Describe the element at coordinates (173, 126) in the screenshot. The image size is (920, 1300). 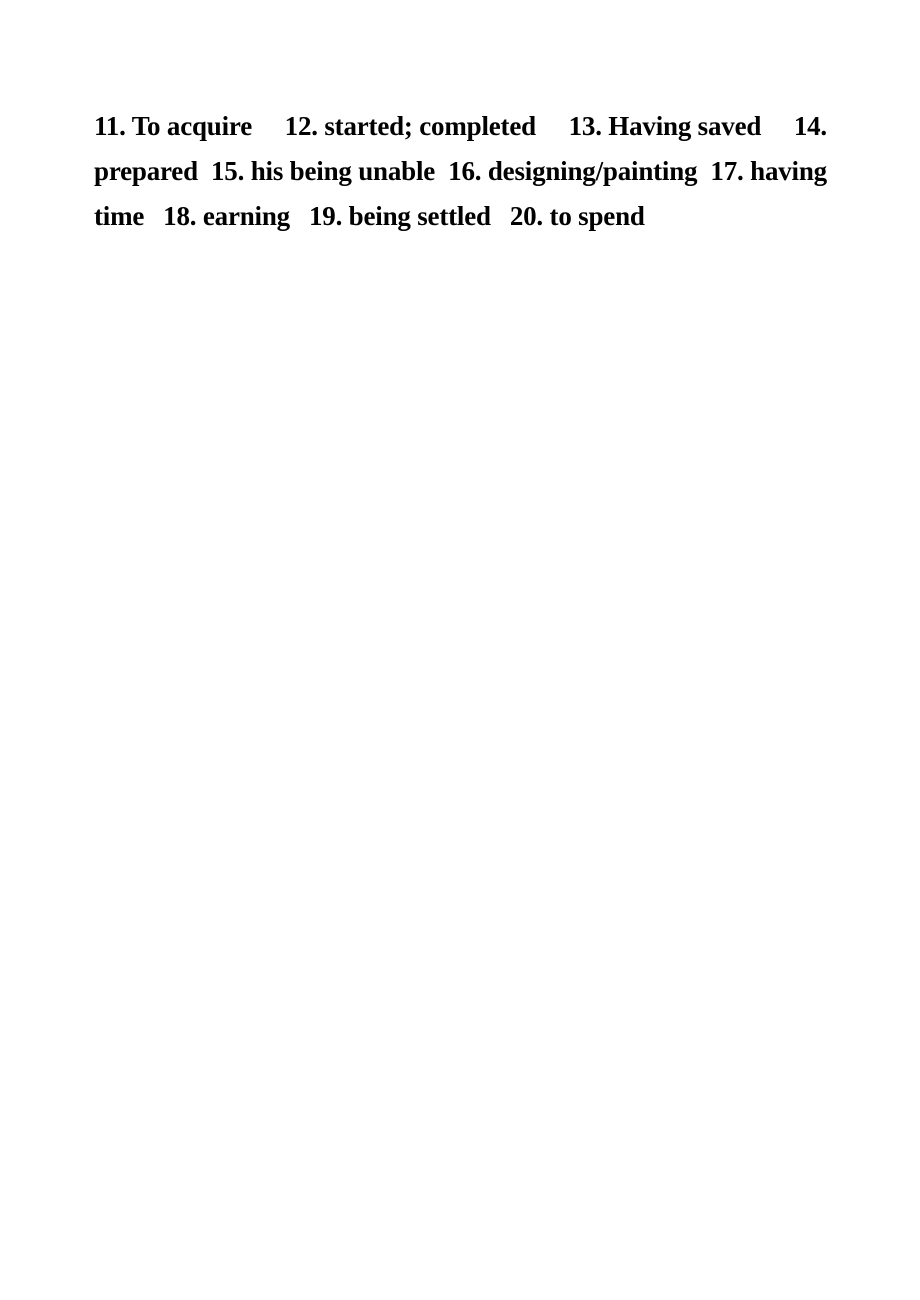
I see `answer-item-11: 11. To acquire` at that location.